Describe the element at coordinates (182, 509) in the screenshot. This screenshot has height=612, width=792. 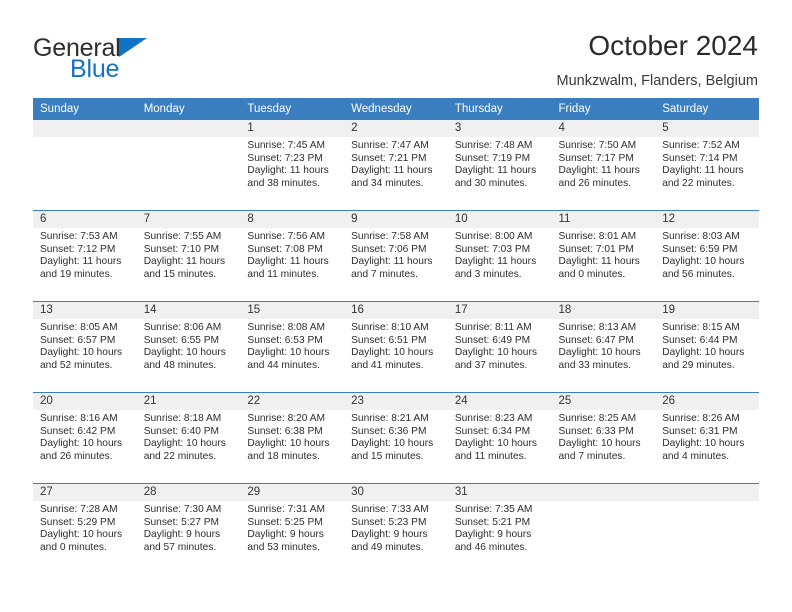
I see `sunrise-text: Sunrise: 7:30 AM` at that location.